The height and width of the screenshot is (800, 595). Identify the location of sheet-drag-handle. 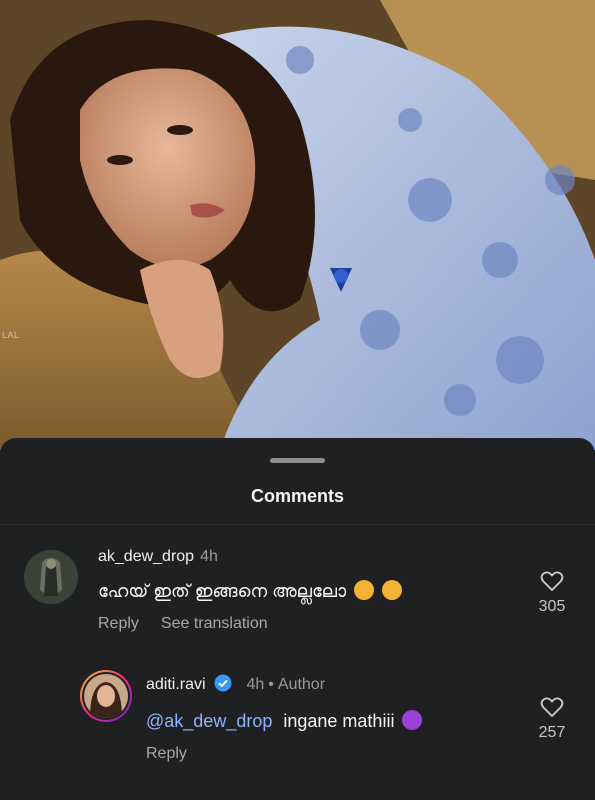
(297, 460).